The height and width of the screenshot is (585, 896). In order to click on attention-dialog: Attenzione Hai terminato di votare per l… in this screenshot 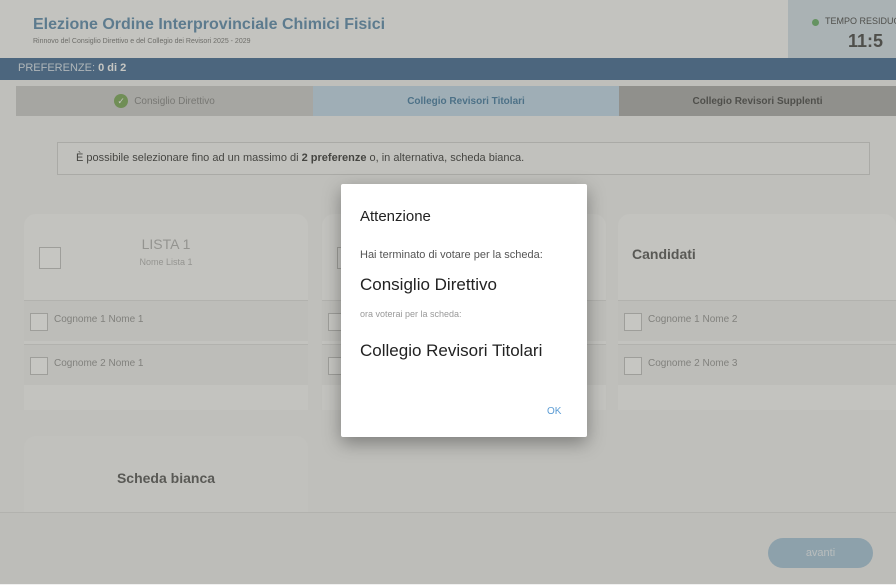, I will do `click(464, 310)`.